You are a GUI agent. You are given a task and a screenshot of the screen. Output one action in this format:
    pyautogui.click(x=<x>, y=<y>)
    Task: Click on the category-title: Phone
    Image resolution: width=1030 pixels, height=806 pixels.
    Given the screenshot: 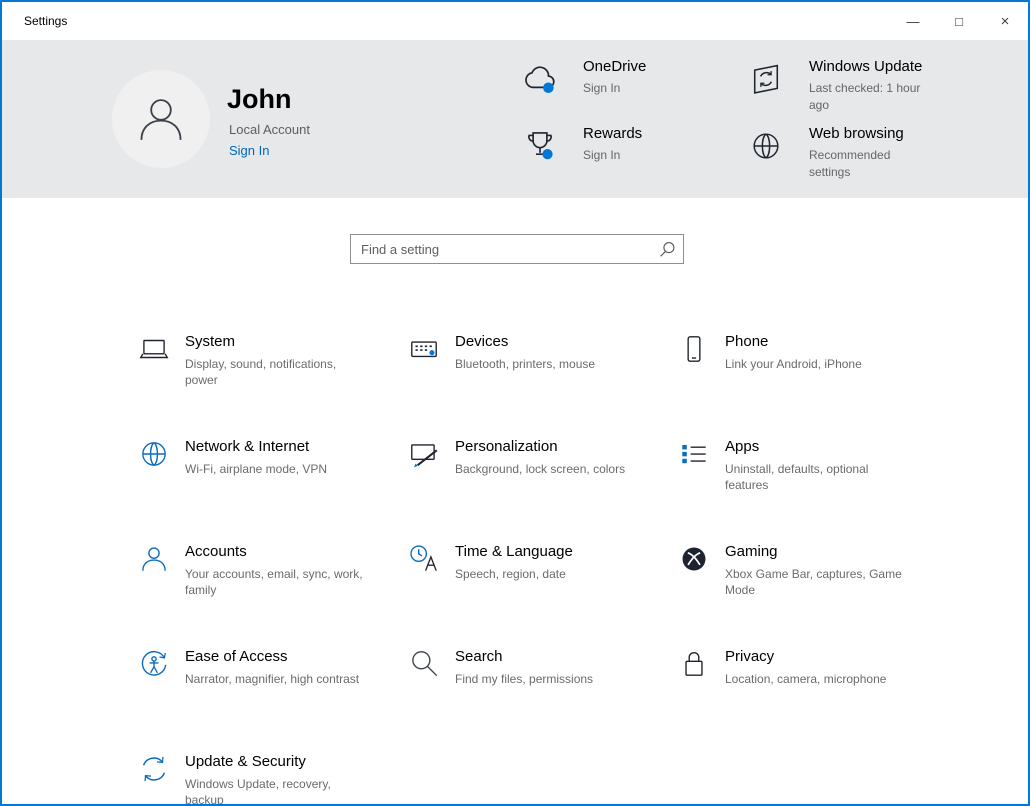 What is the action you would take?
    pyautogui.click(x=747, y=341)
    